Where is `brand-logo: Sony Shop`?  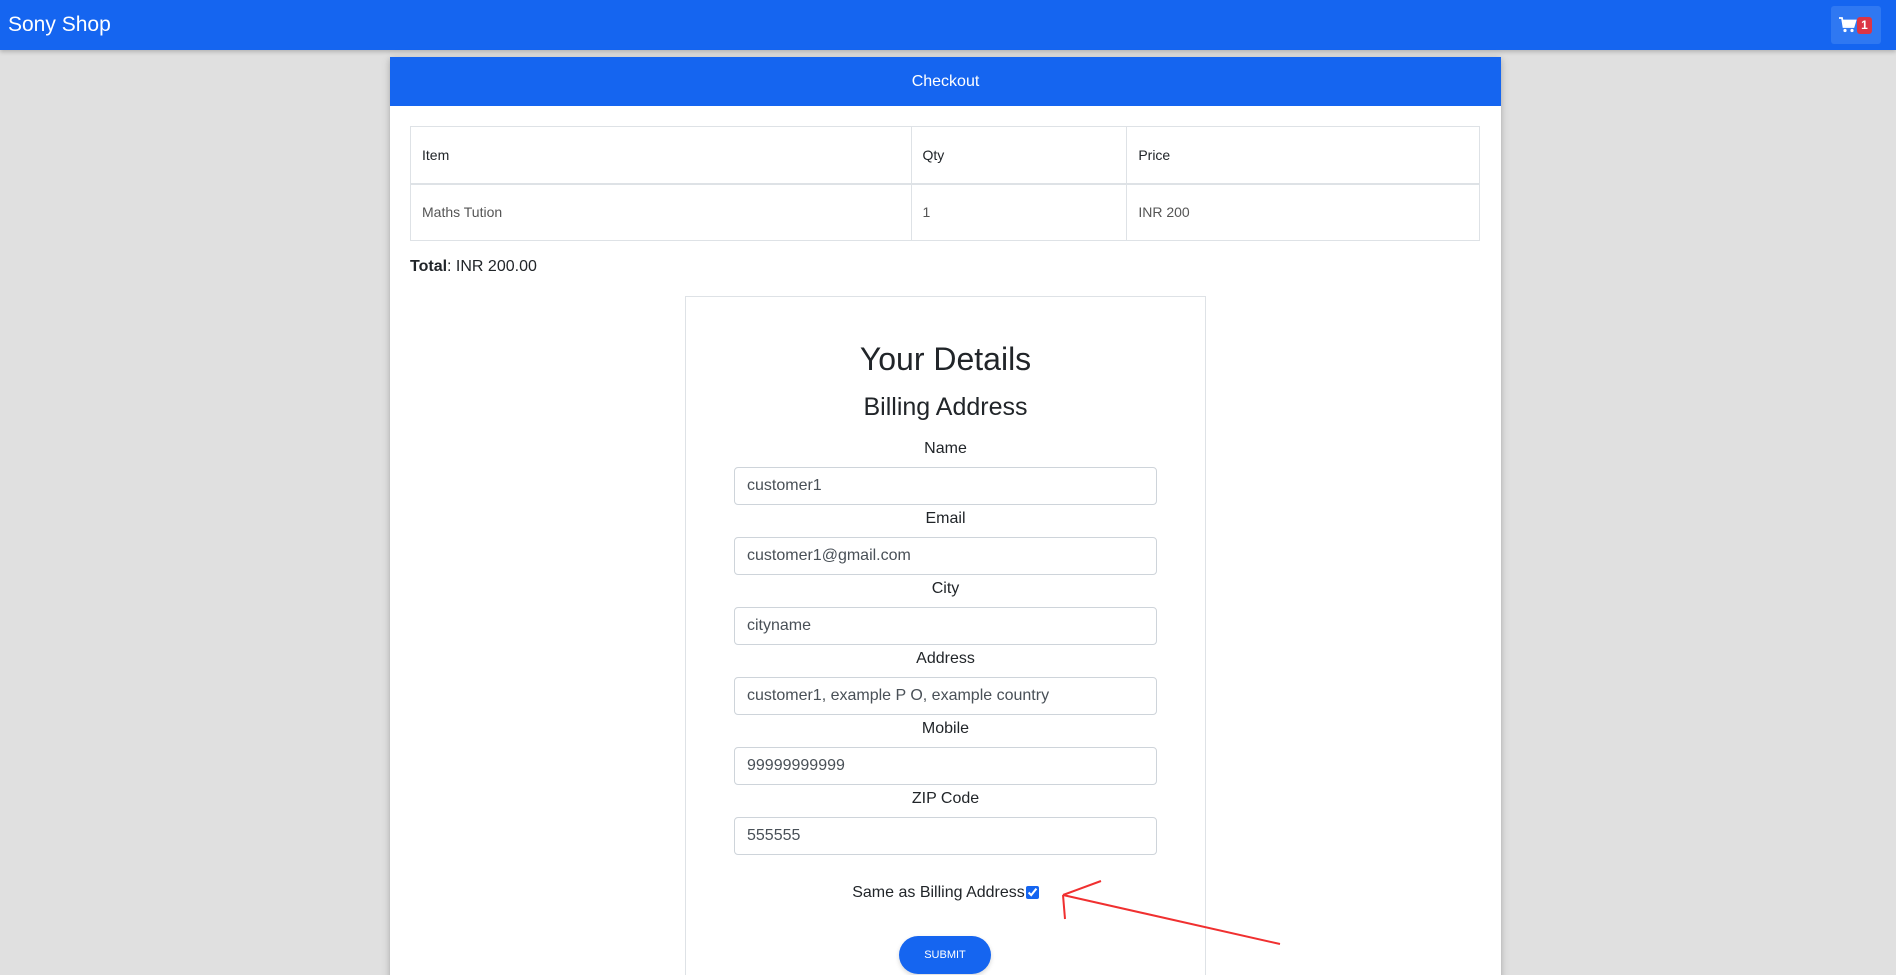 brand-logo: Sony Shop is located at coordinates (59, 25).